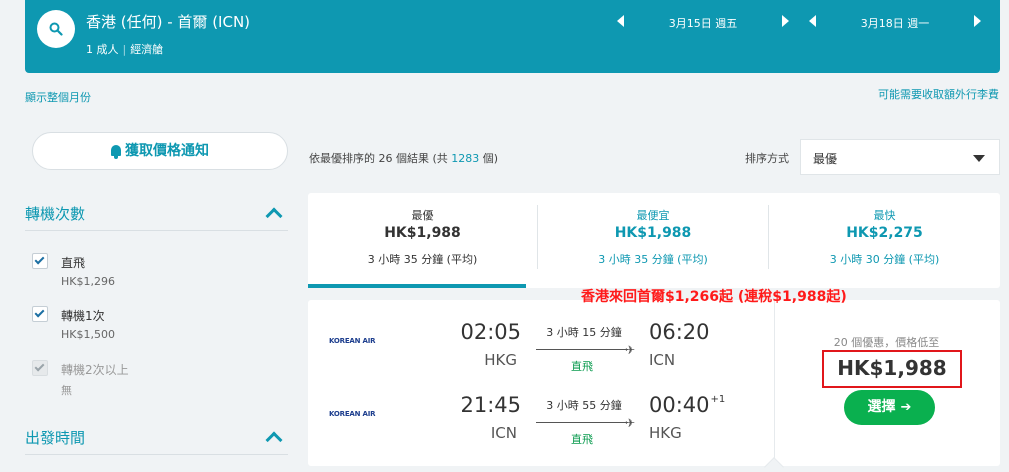 The image size is (1009, 472). What do you see at coordinates (465, 158) in the screenshot?
I see `total-results-link: 1283` at bounding box center [465, 158].